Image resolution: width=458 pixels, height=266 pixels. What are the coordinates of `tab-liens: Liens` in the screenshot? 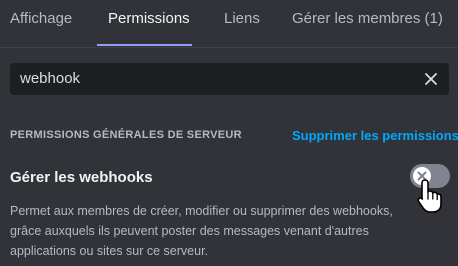 It's located at (242, 18).